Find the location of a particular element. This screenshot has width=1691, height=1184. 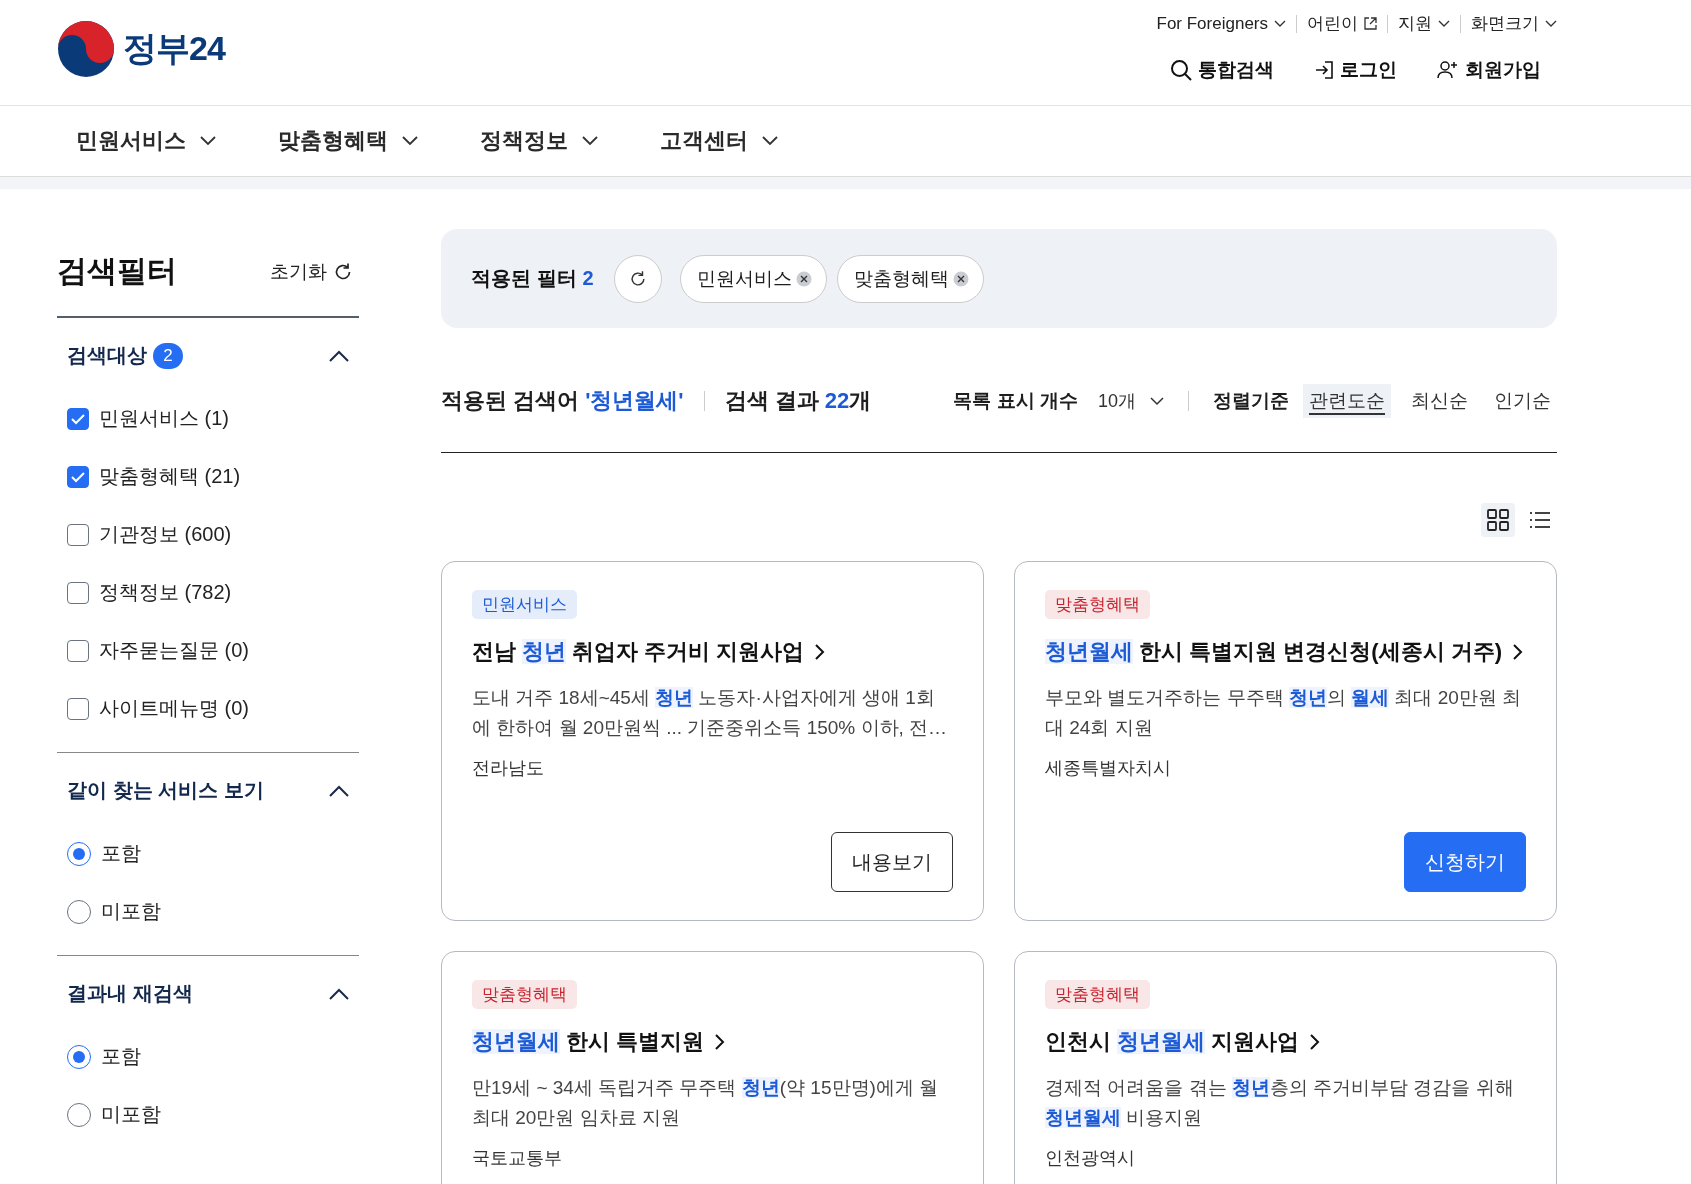

checkbox-label: 민원서비스 (1) is located at coordinates (164, 418).